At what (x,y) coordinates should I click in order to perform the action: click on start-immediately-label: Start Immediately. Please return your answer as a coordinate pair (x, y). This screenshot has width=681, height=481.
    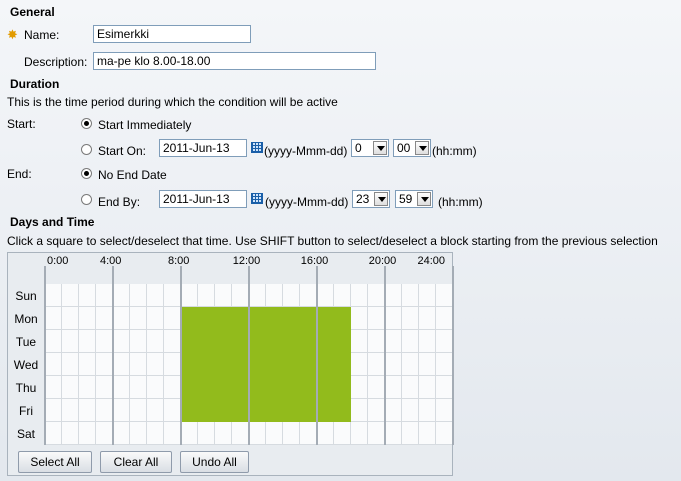
    Looking at the image, I should click on (144, 125).